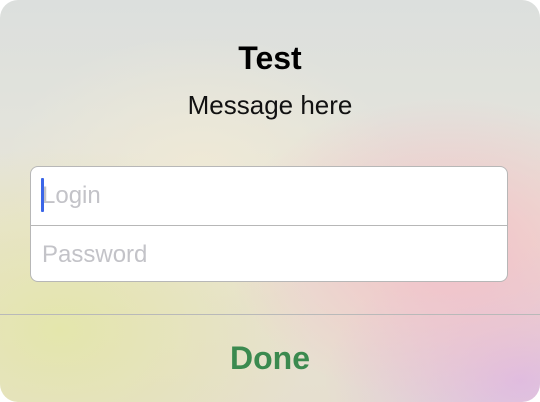  Describe the element at coordinates (270, 58) in the screenshot. I see `alert-title: Test` at that location.